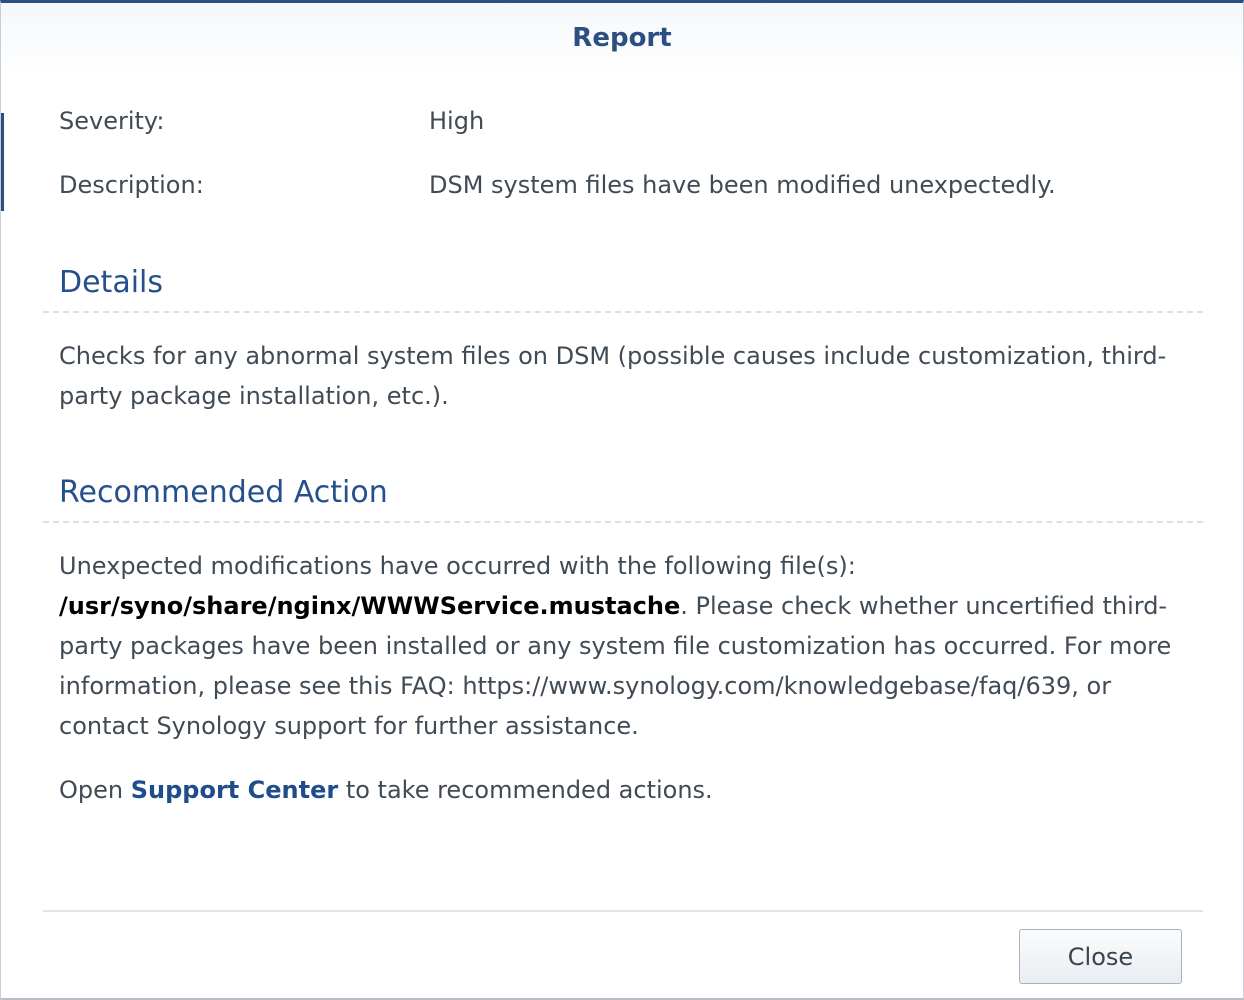 This screenshot has width=1244, height=1000. Describe the element at coordinates (525, 790) in the screenshot. I see `open-suffix: to take recommended actions.` at that location.